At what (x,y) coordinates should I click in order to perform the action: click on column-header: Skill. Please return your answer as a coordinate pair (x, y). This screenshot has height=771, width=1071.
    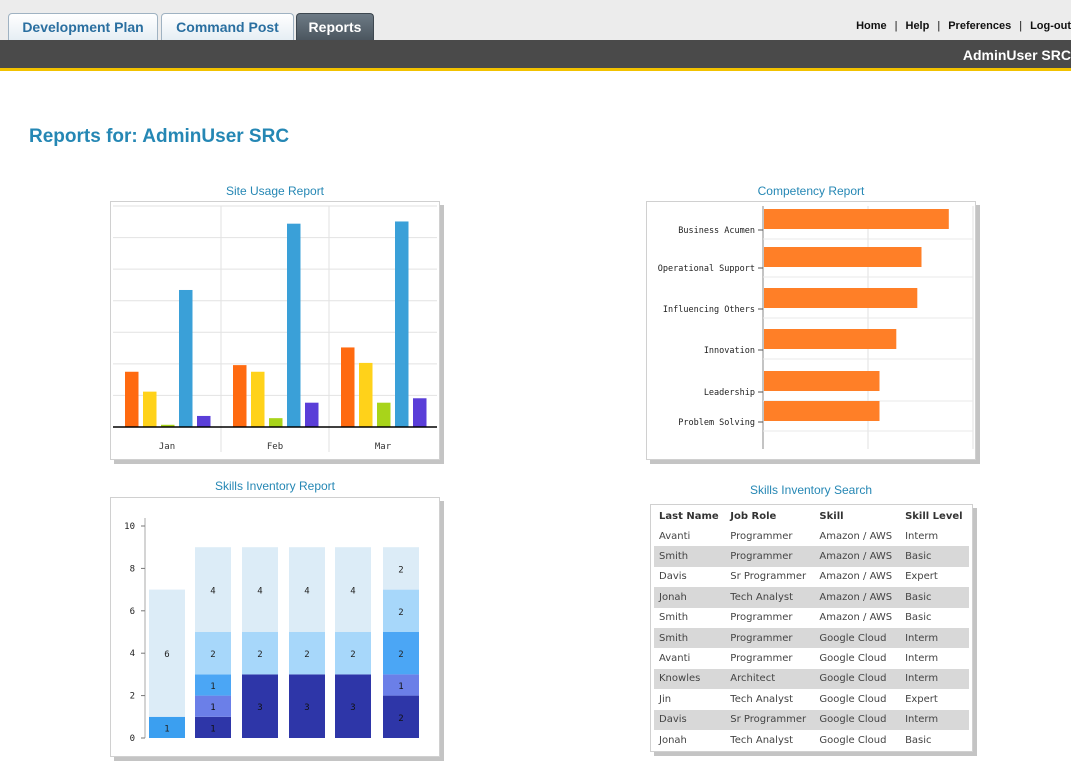
    Looking at the image, I should click on (857, 516).